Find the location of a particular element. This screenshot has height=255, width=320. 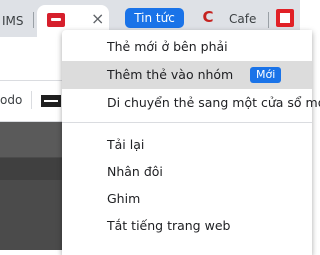

tab-cafe-title: Cafe is located at coordinates (242, 19).